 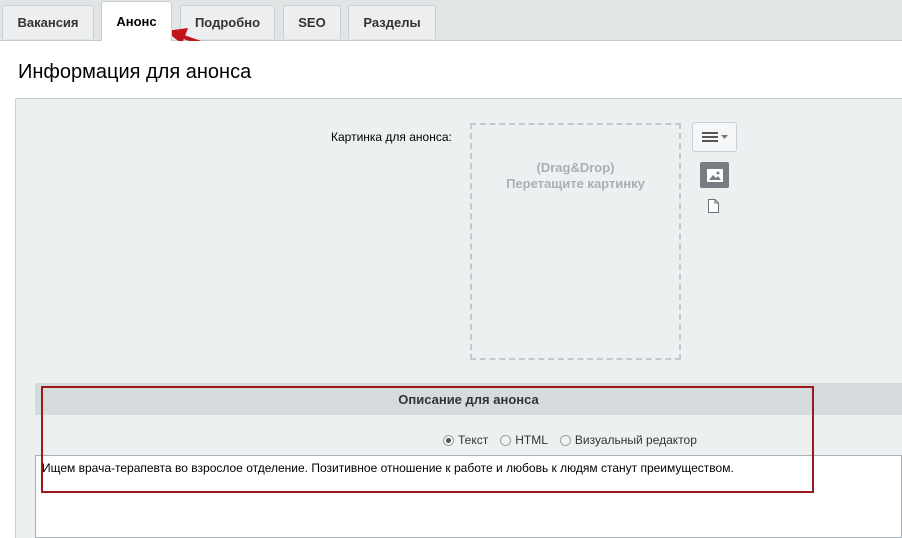 I want to click on tab-details: Подробно, so click(x=227, y=22).